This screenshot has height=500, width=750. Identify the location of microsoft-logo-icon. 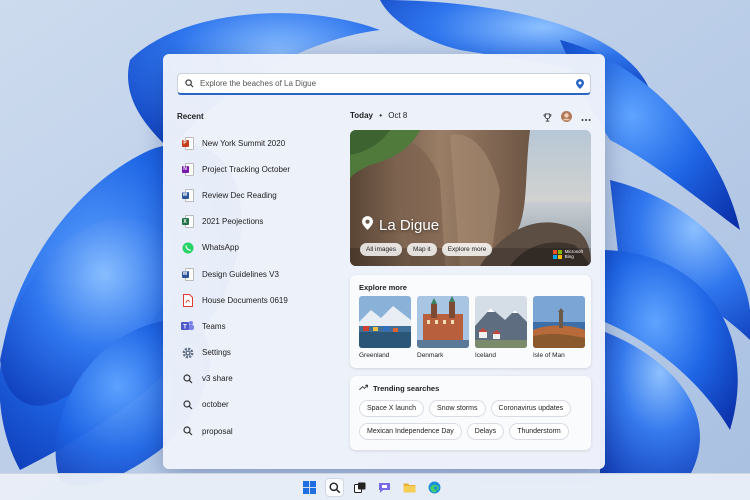
(557, 254).